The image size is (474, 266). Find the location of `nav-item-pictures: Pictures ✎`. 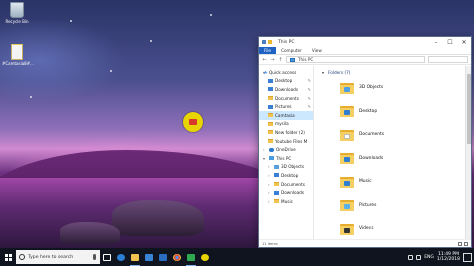

nav-item-pictures: Pictures ✎ is located at coordinates (286, 106).